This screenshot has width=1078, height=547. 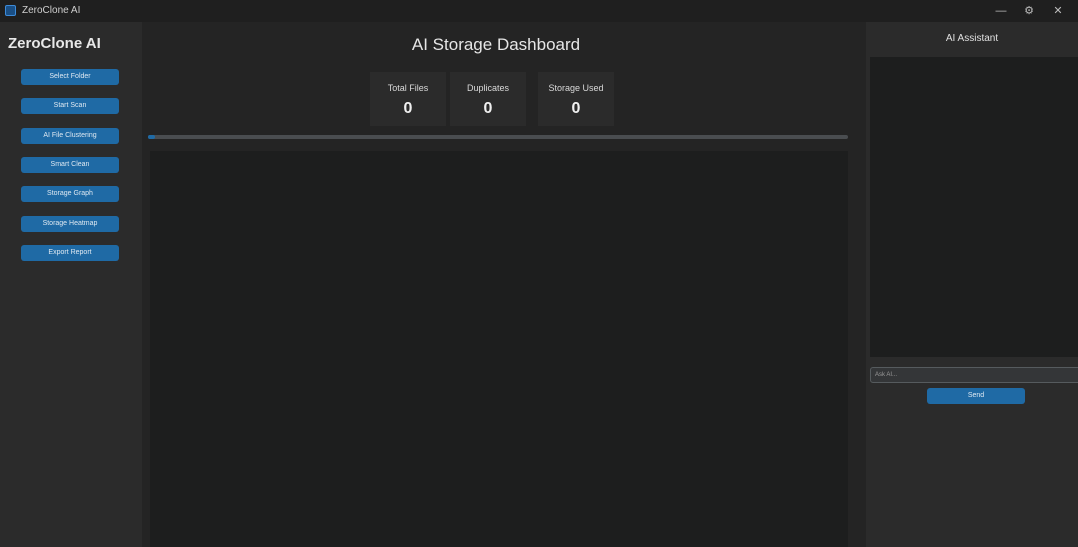 I want to click on send-button: Send, so click(x=976, y=396).